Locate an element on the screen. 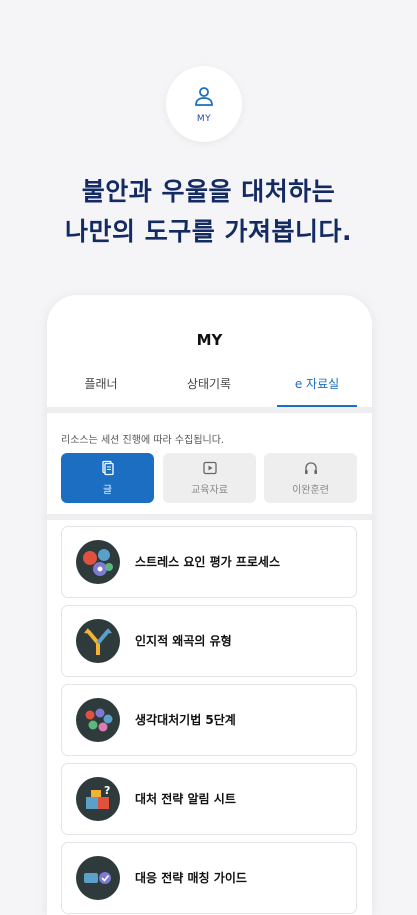 The width and height of the screenshot is (417, 915). my-avatar-badge: MY is located at coordinates (204, 104).